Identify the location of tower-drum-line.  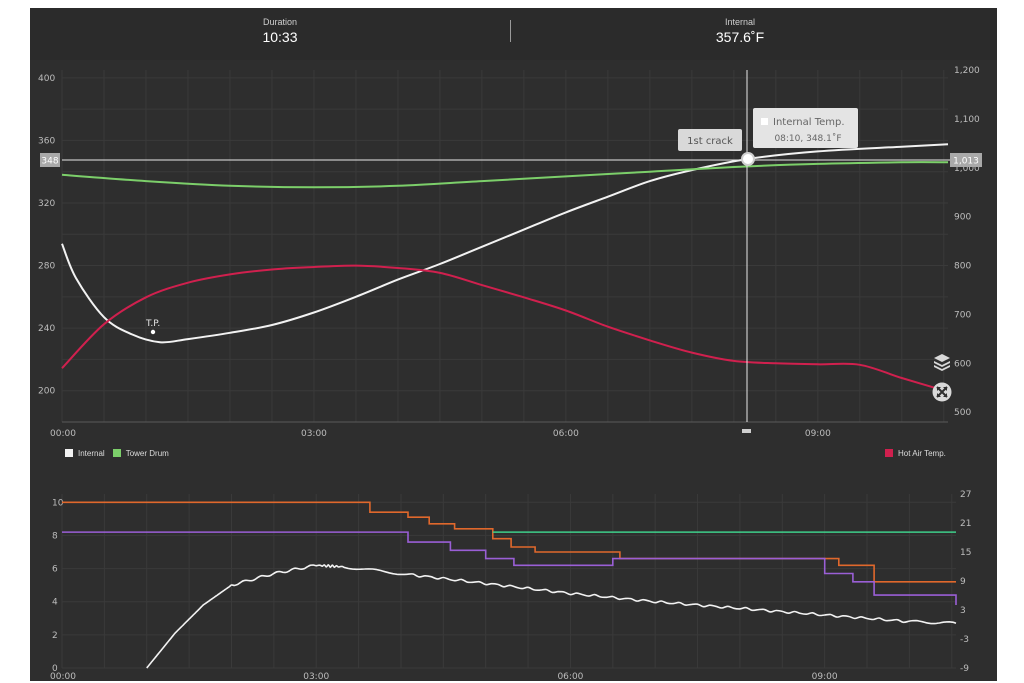
(505, 175).